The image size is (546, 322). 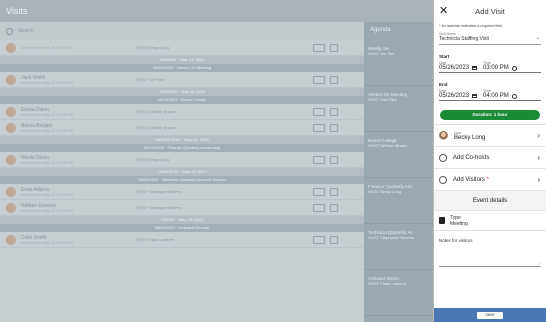 What do you see at coordinates (490, 136) in the screenshot?
I see `host-row: Host Becky Long ›` at bounding box center [490, 136].